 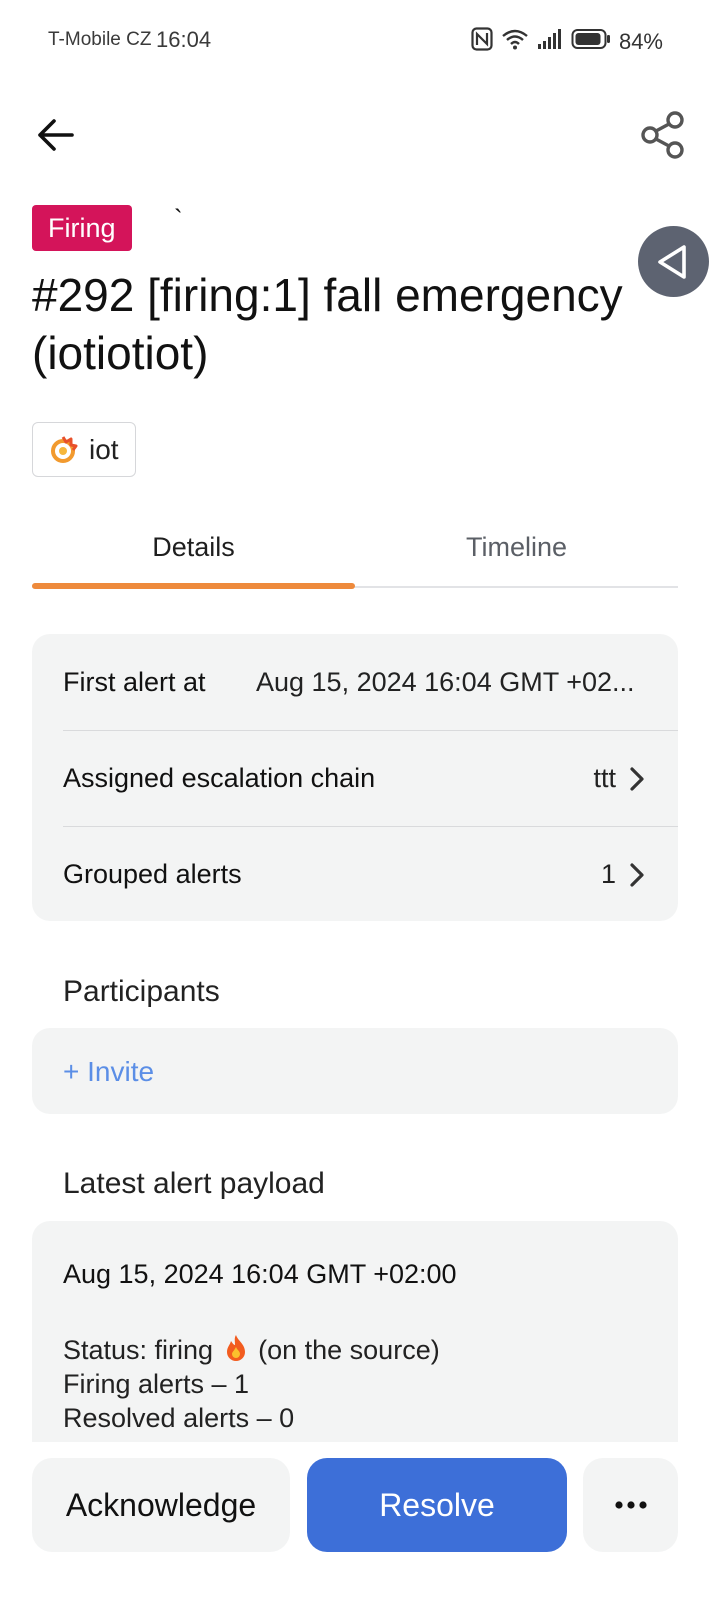 What do you see at coordinates (104, 449) in the screenshot?
I see `integration-label: iot` at bounding box center [104, 449].